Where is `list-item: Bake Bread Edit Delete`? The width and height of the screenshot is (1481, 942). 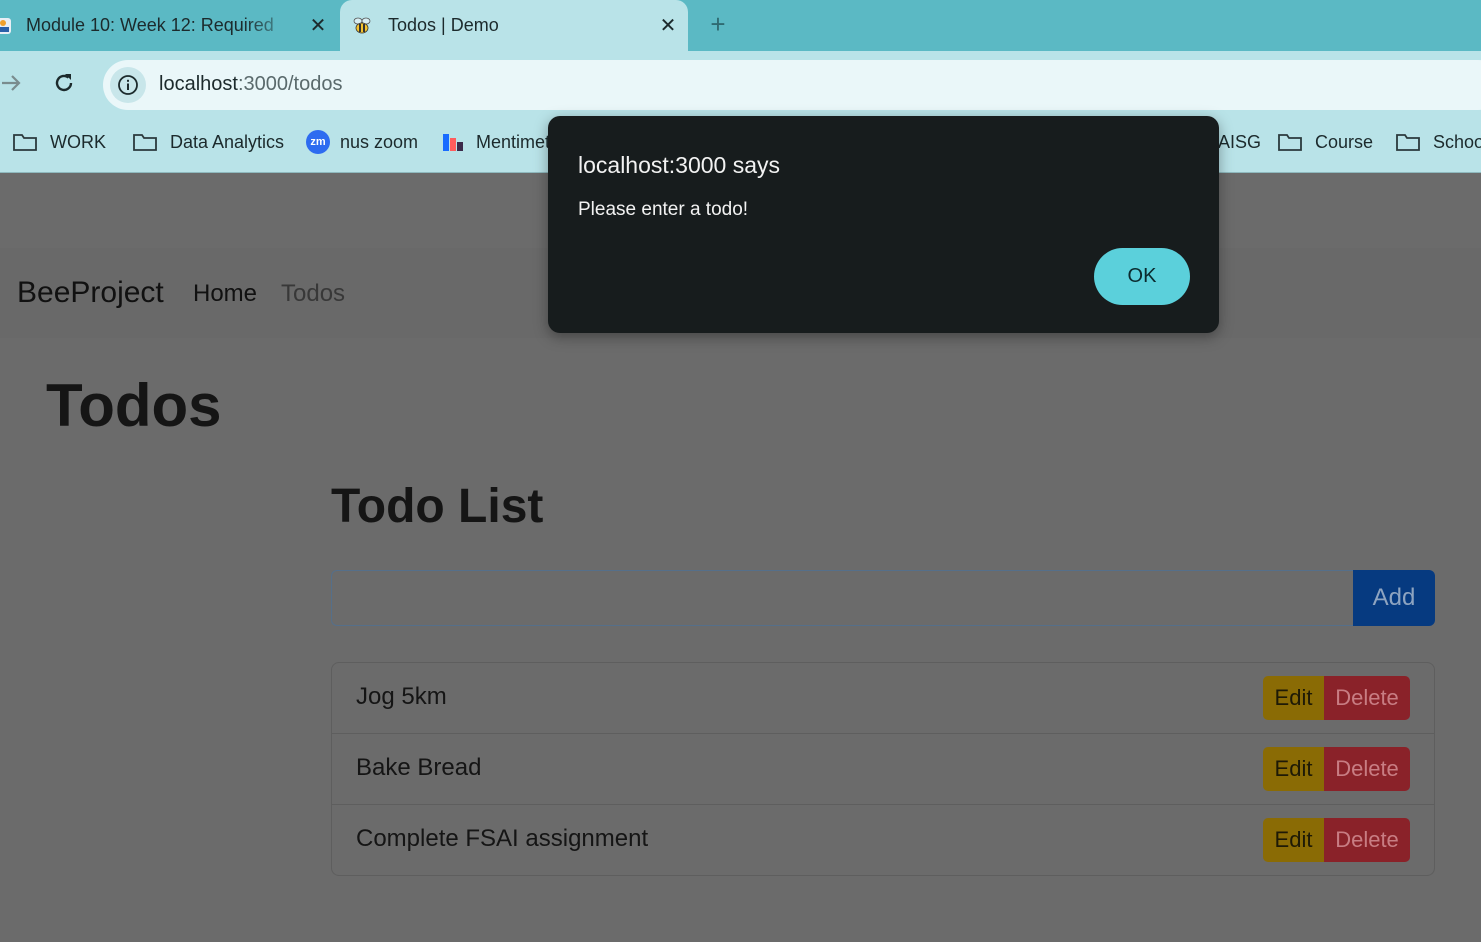
list-item: Bake Bread Edit Delete is located at coordinates (883, 769).